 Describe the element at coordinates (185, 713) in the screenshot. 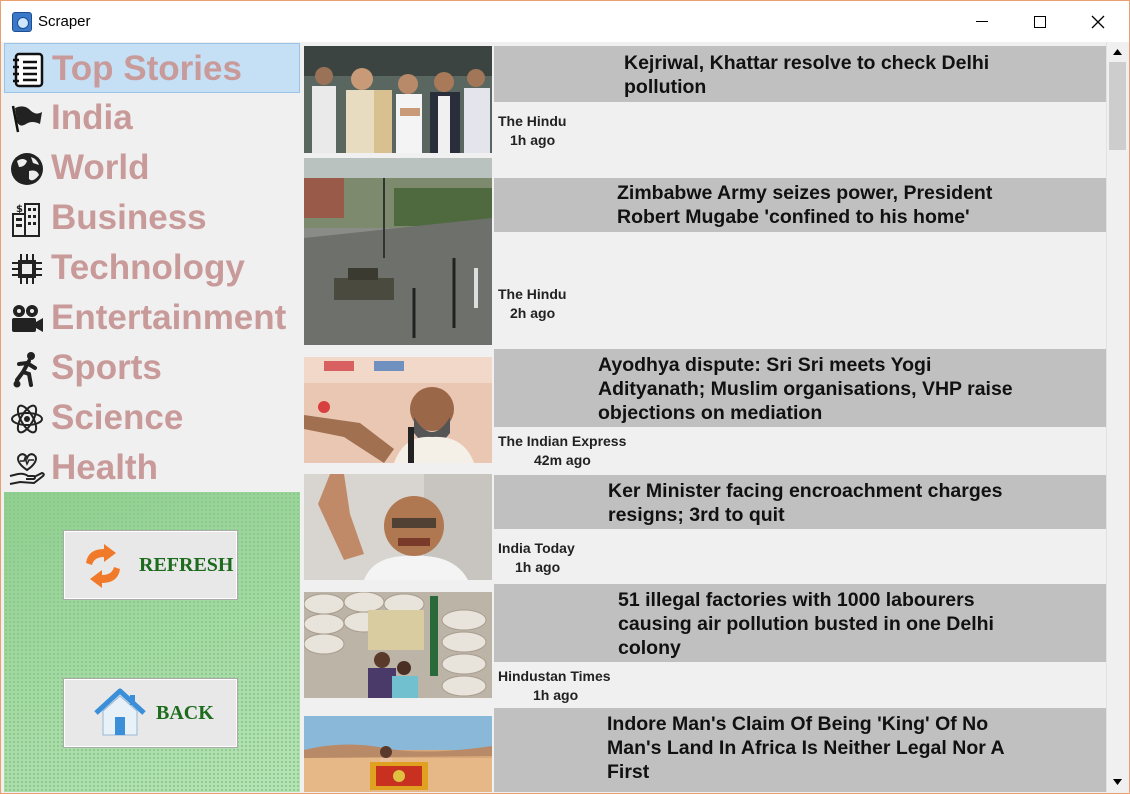

I see `back-label: BACK` at that location.